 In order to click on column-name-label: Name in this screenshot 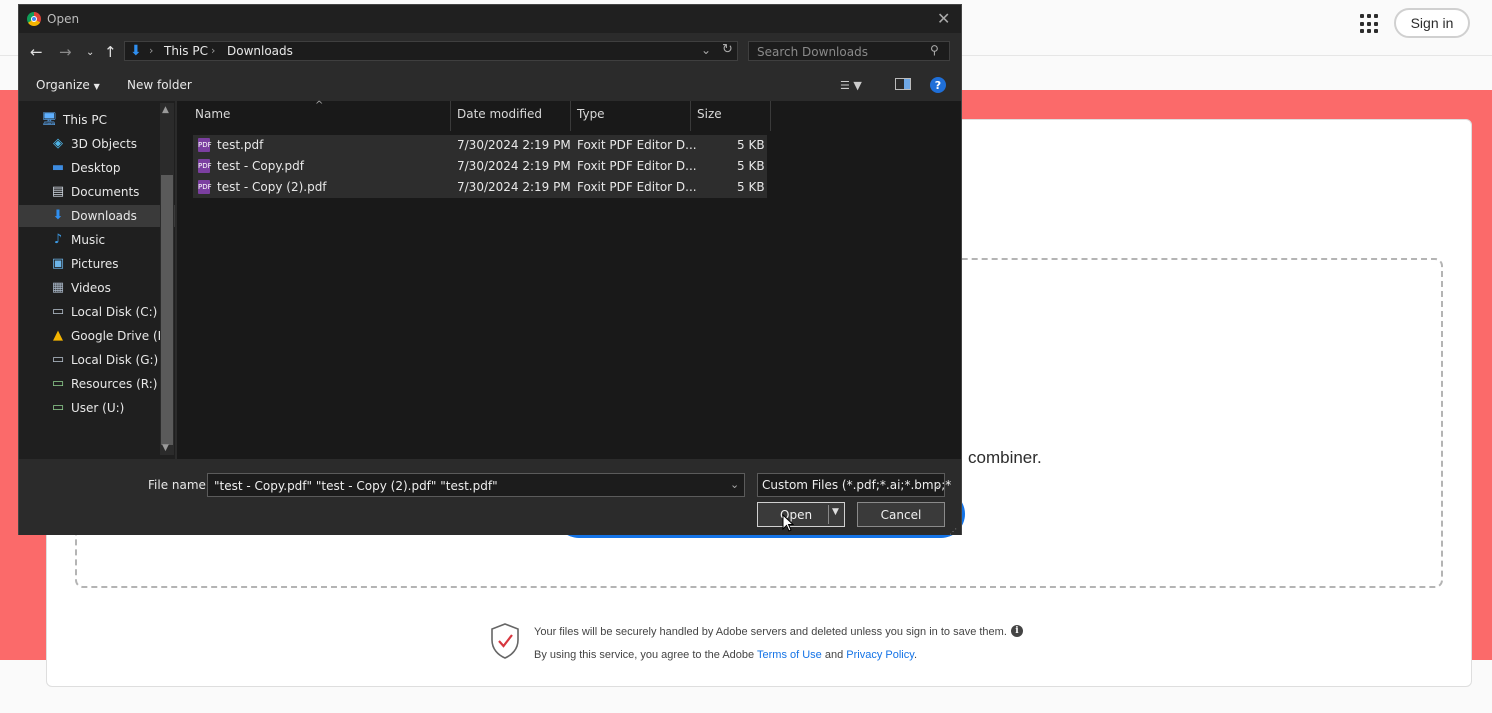, I will do `click(213, 114)`.